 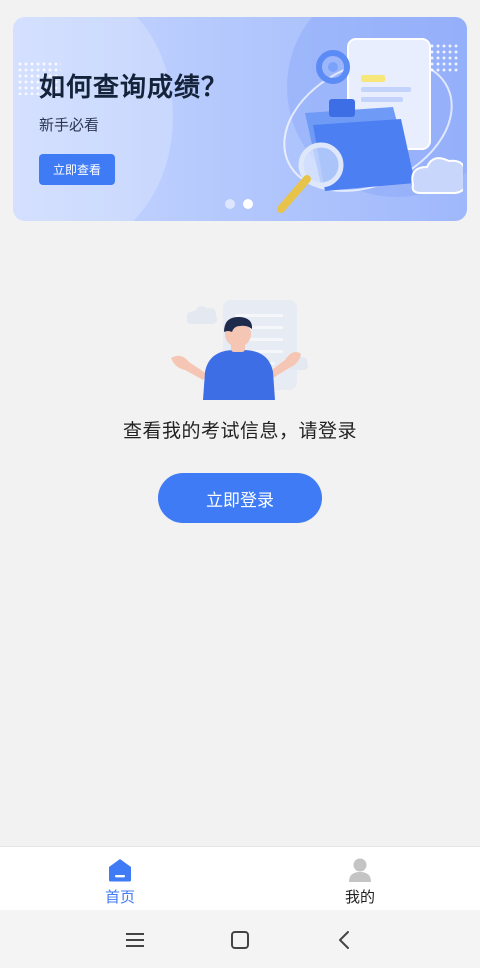 I want to click on banner-pager, so click(x=239, y=204).